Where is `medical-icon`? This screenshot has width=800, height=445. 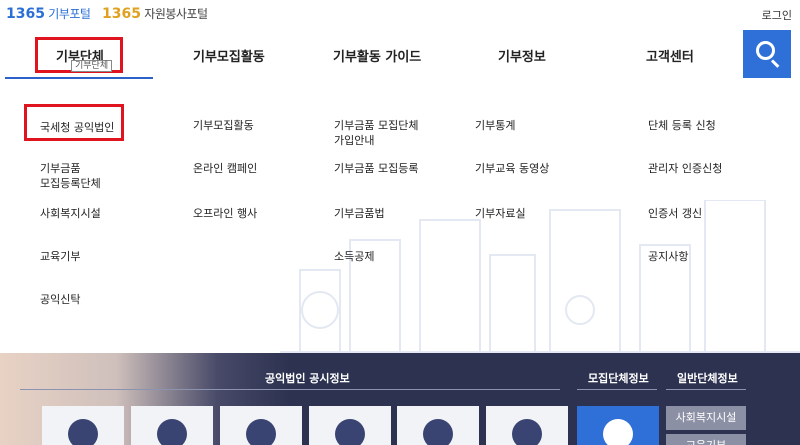
medical-icon is located at coordinates (350, 432).